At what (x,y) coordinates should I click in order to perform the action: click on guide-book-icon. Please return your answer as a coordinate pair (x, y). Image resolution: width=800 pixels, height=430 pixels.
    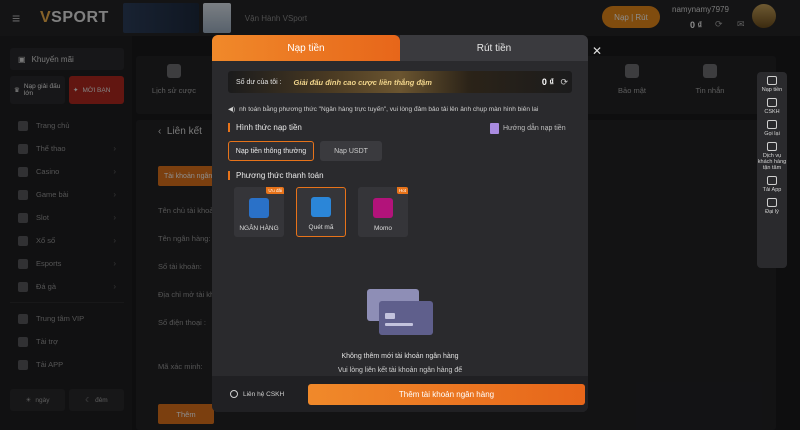
    Looking at the image, I should click on (494, 128).